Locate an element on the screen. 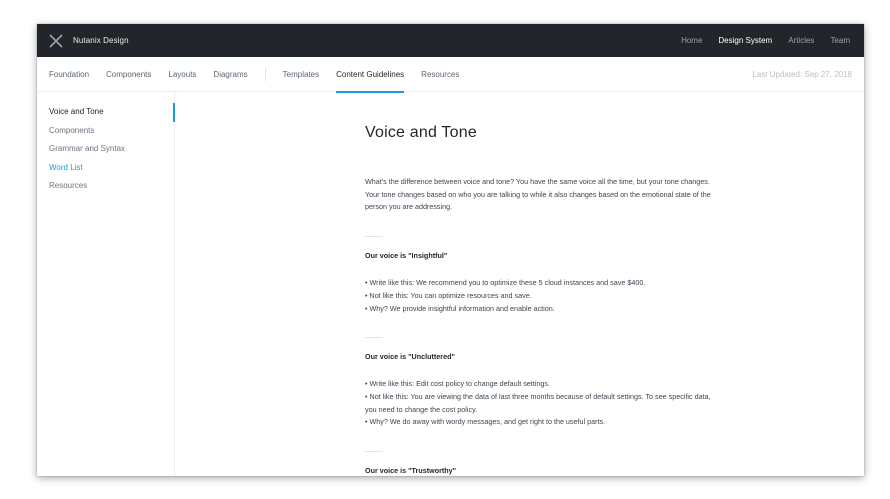 This screenshot has width=890, height=499. subnav-divider is located at coordinates (265, 74).